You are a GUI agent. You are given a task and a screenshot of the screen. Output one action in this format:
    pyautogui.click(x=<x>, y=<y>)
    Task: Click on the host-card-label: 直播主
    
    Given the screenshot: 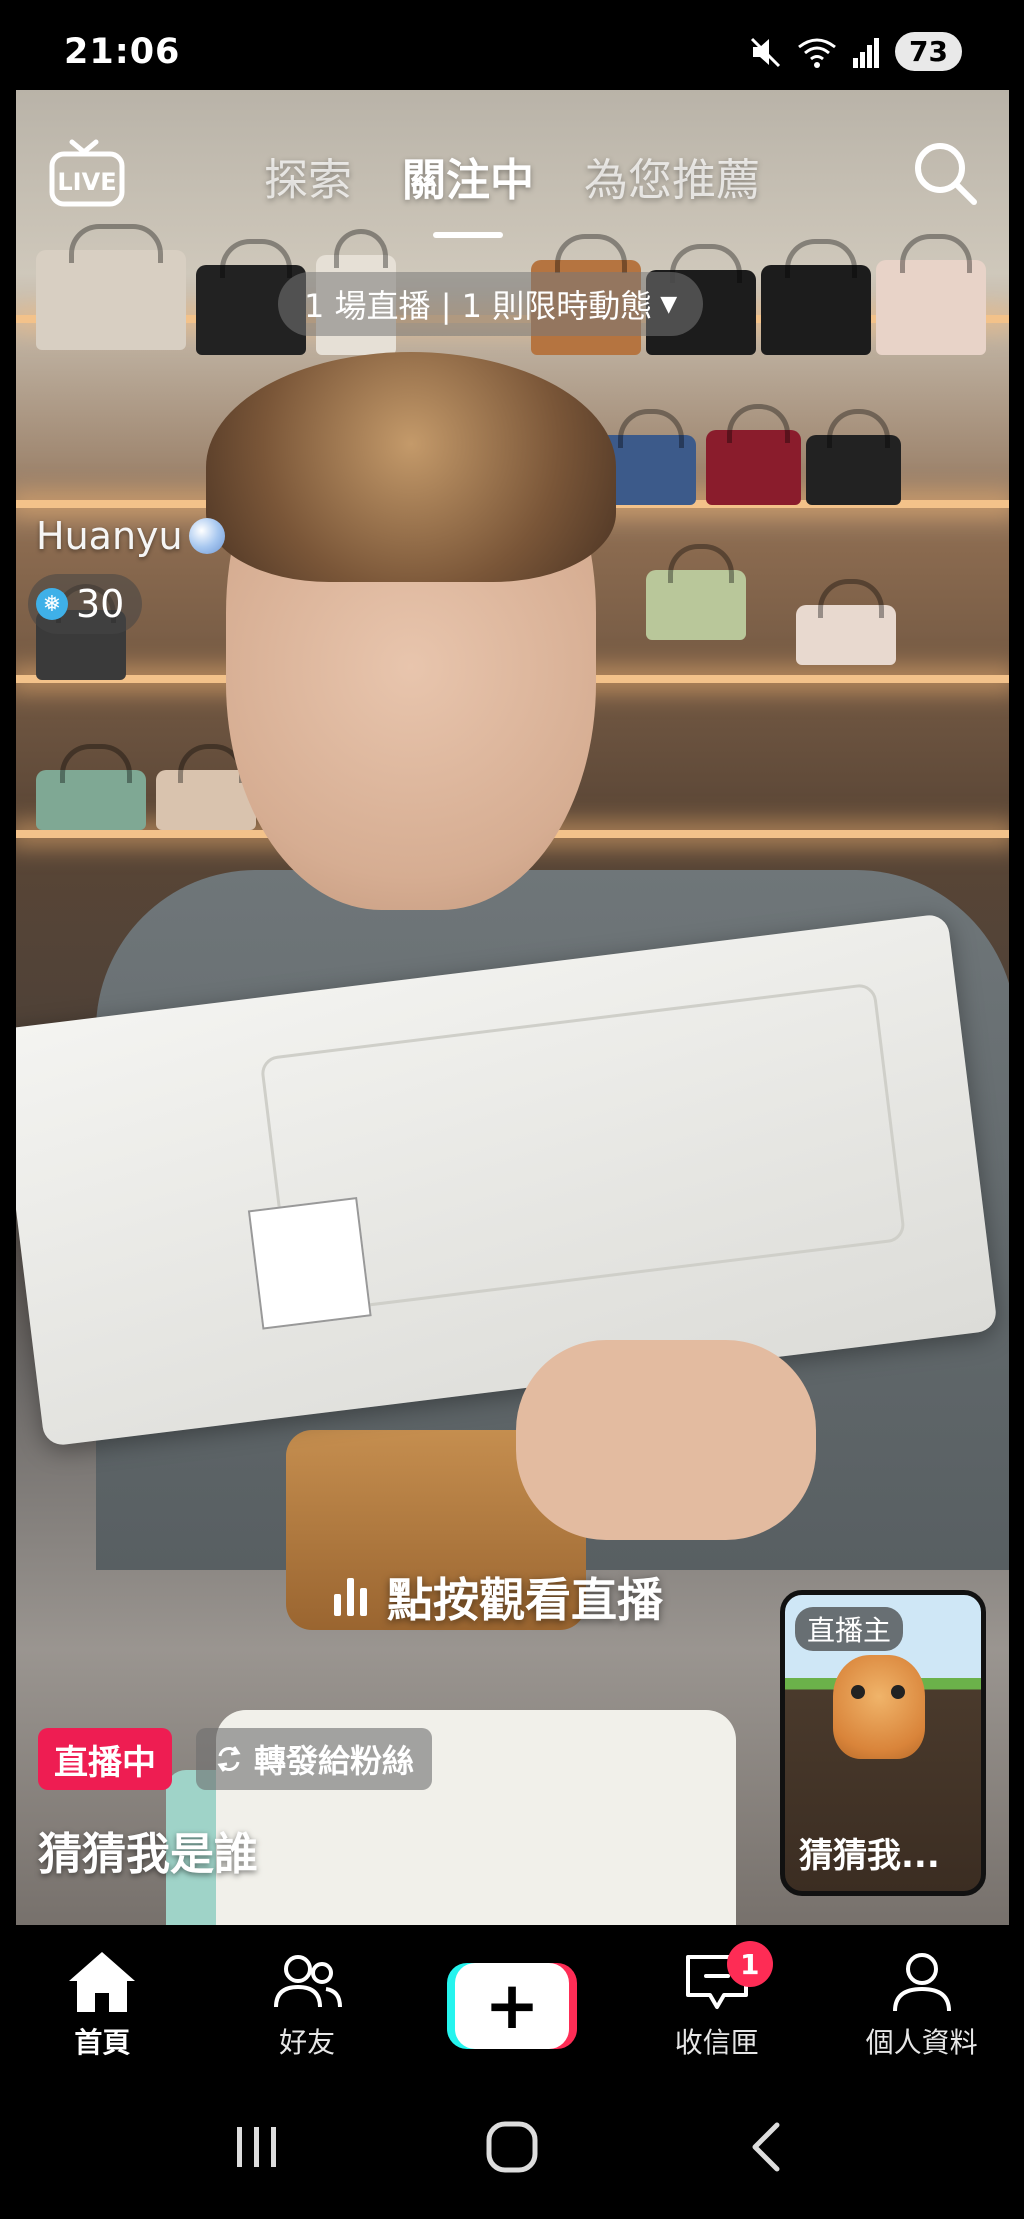 What is the action you would take?
    pyautogui.click(x=849, y=1629)
    